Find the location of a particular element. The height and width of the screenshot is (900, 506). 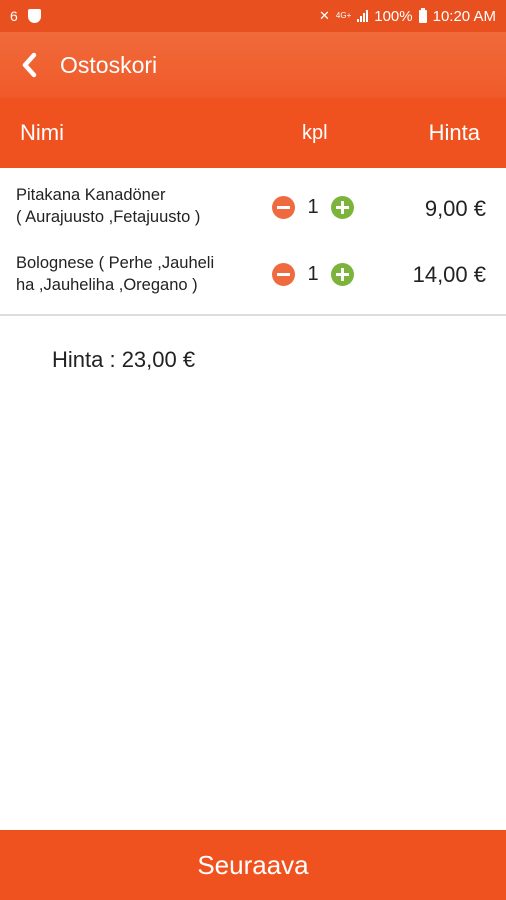

column-qty-header: kpl is located at coordinates (315, 133).